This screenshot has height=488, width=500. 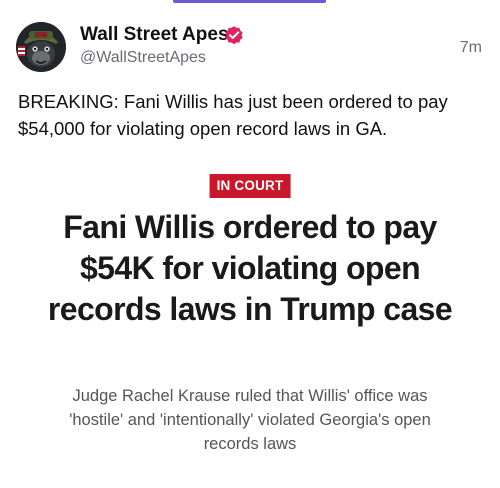 I want to click on author-avatar, so click(x=41, y=47).